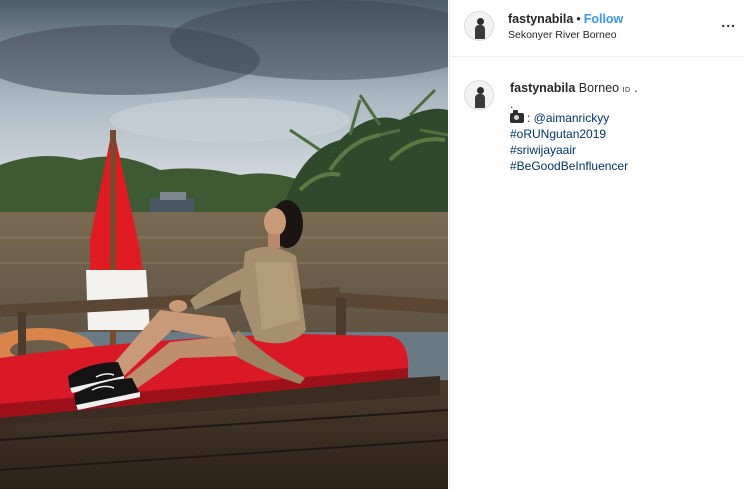 The image size is (745, 489). What do you see at coordinates (542, 88) in the screenshot?
I see `caption-username-link: fastynabila` at bounding box center [542, 88].